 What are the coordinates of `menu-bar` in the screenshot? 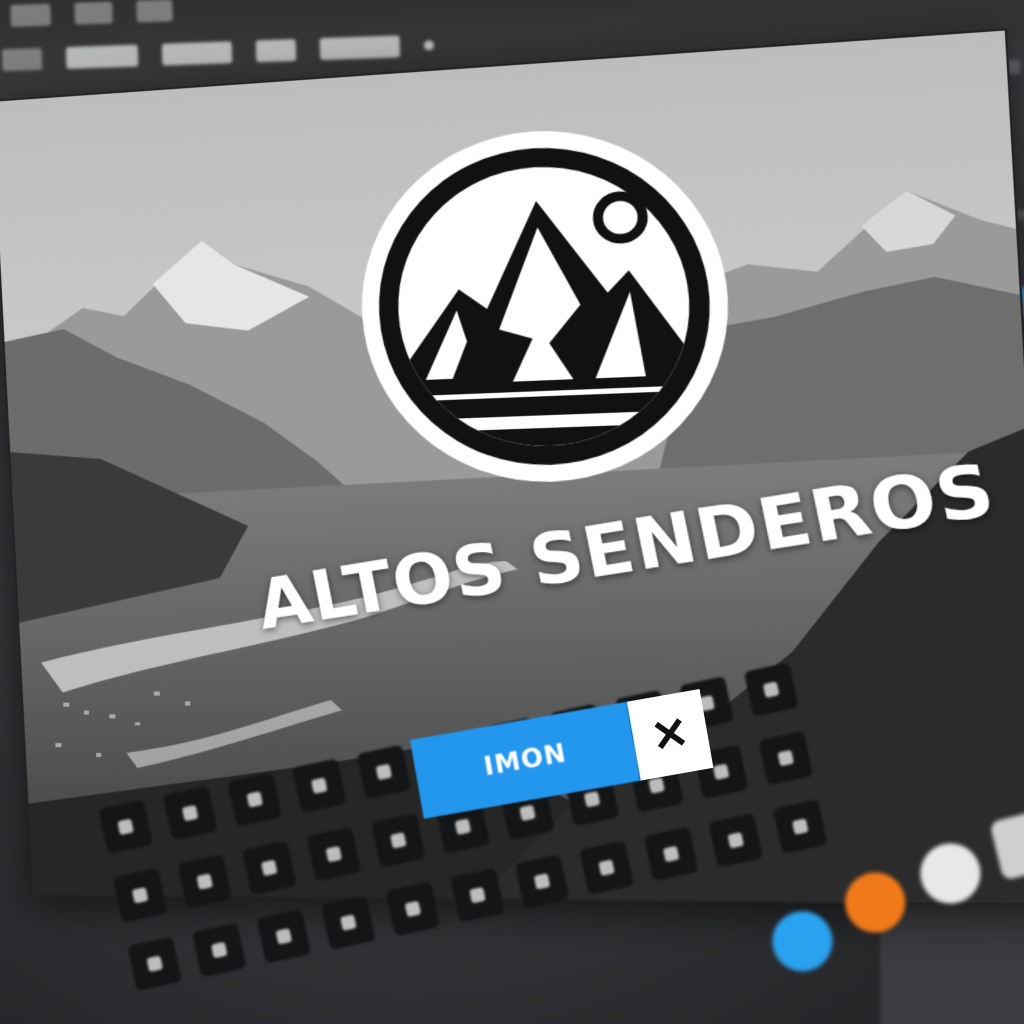 It's located at (91, 13).